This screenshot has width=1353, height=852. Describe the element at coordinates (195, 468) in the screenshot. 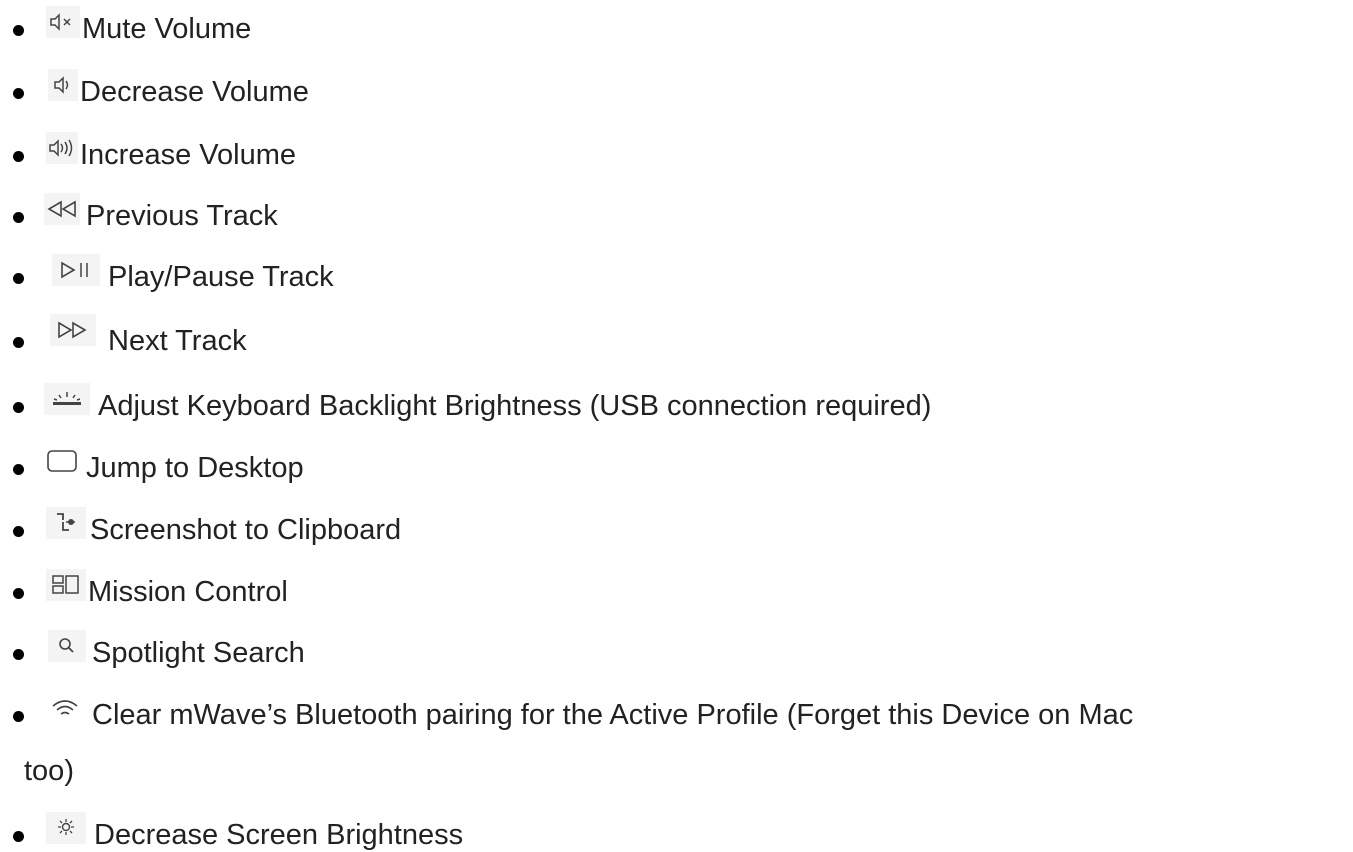

I see `shortcut-label: Jump to Desktop` at that location.